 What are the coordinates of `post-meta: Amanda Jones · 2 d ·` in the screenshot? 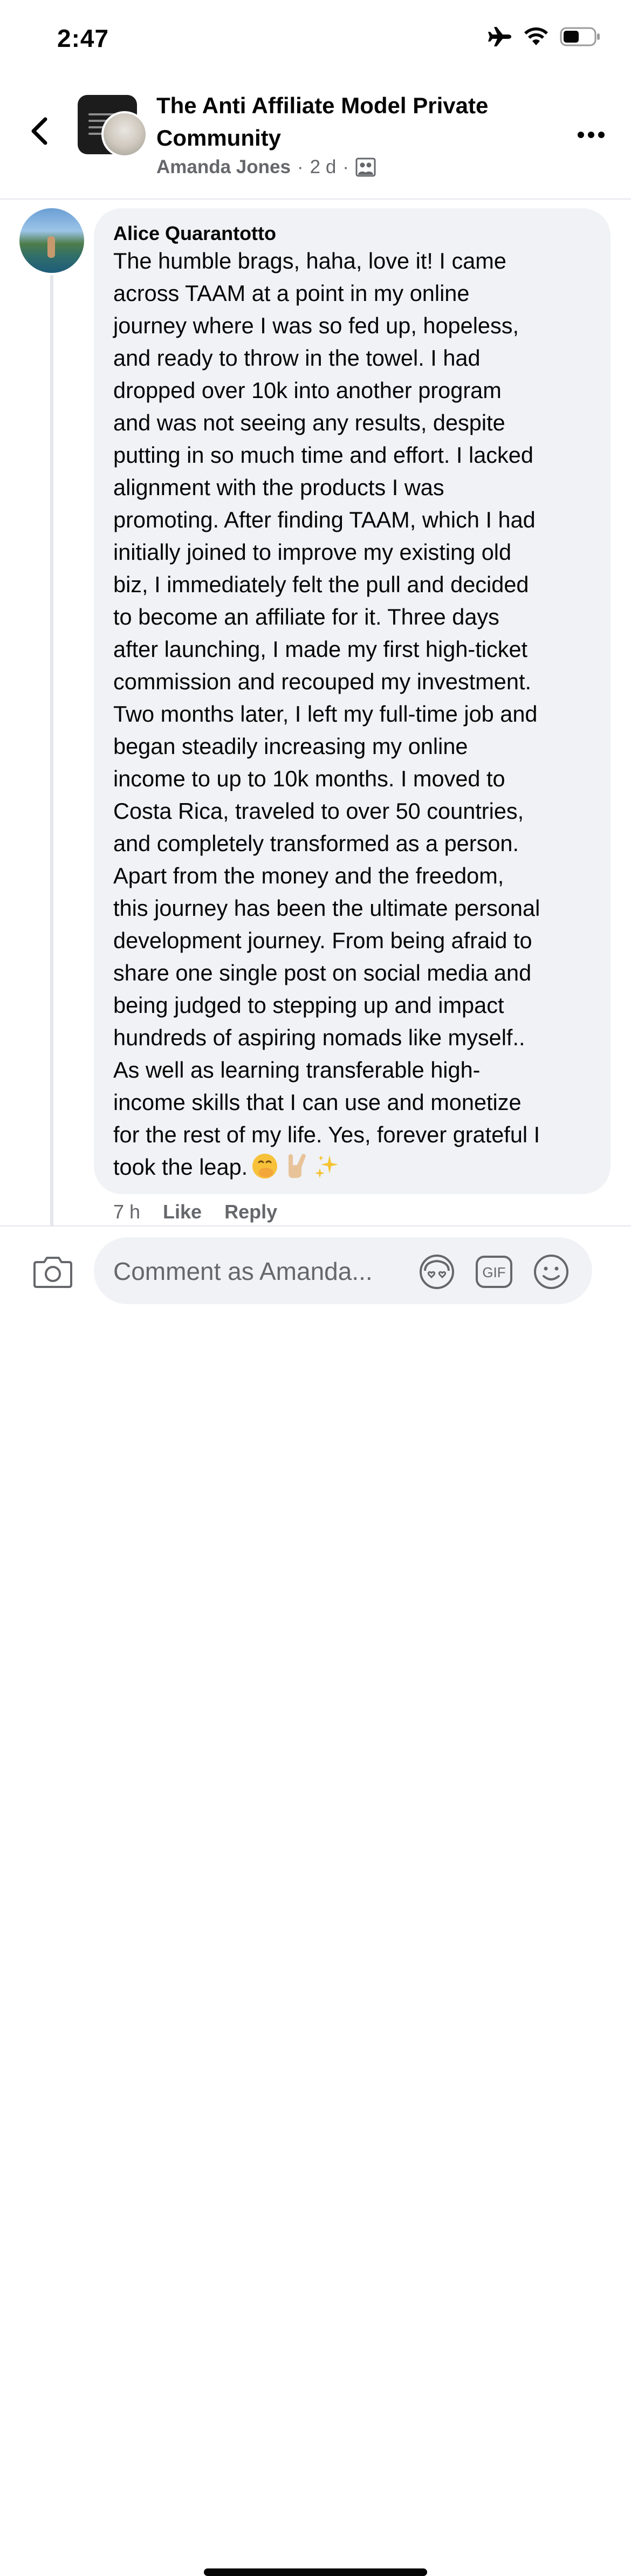 It's located at (266, 167).